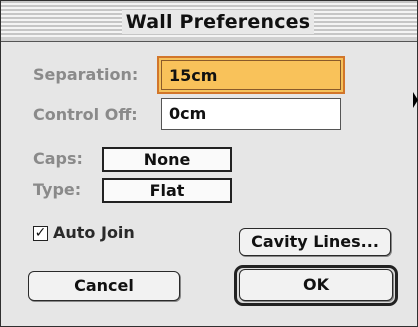 The height and width of the screenshot is (327, 418). I want to click on cancel-button: Cancel, so click(104, 286).